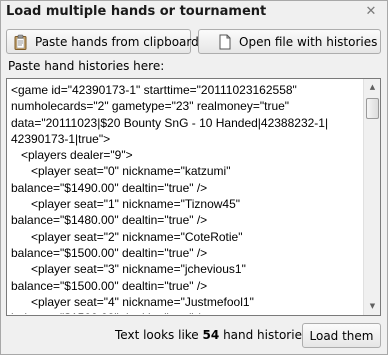  Describe the element at coordinates (61, 138) in the screenshot. I see `text-line: 42390173-1|true">` at that location.